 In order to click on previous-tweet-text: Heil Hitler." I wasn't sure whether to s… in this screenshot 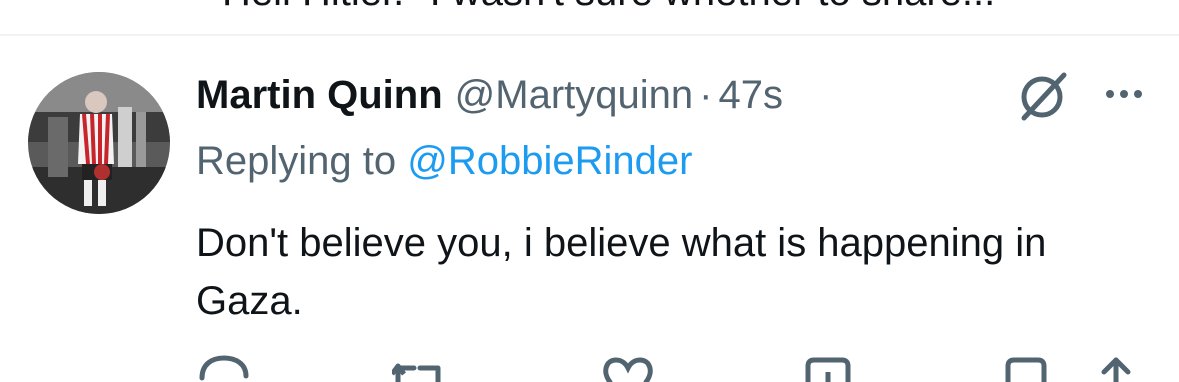, I will do `click(608, 8)`.